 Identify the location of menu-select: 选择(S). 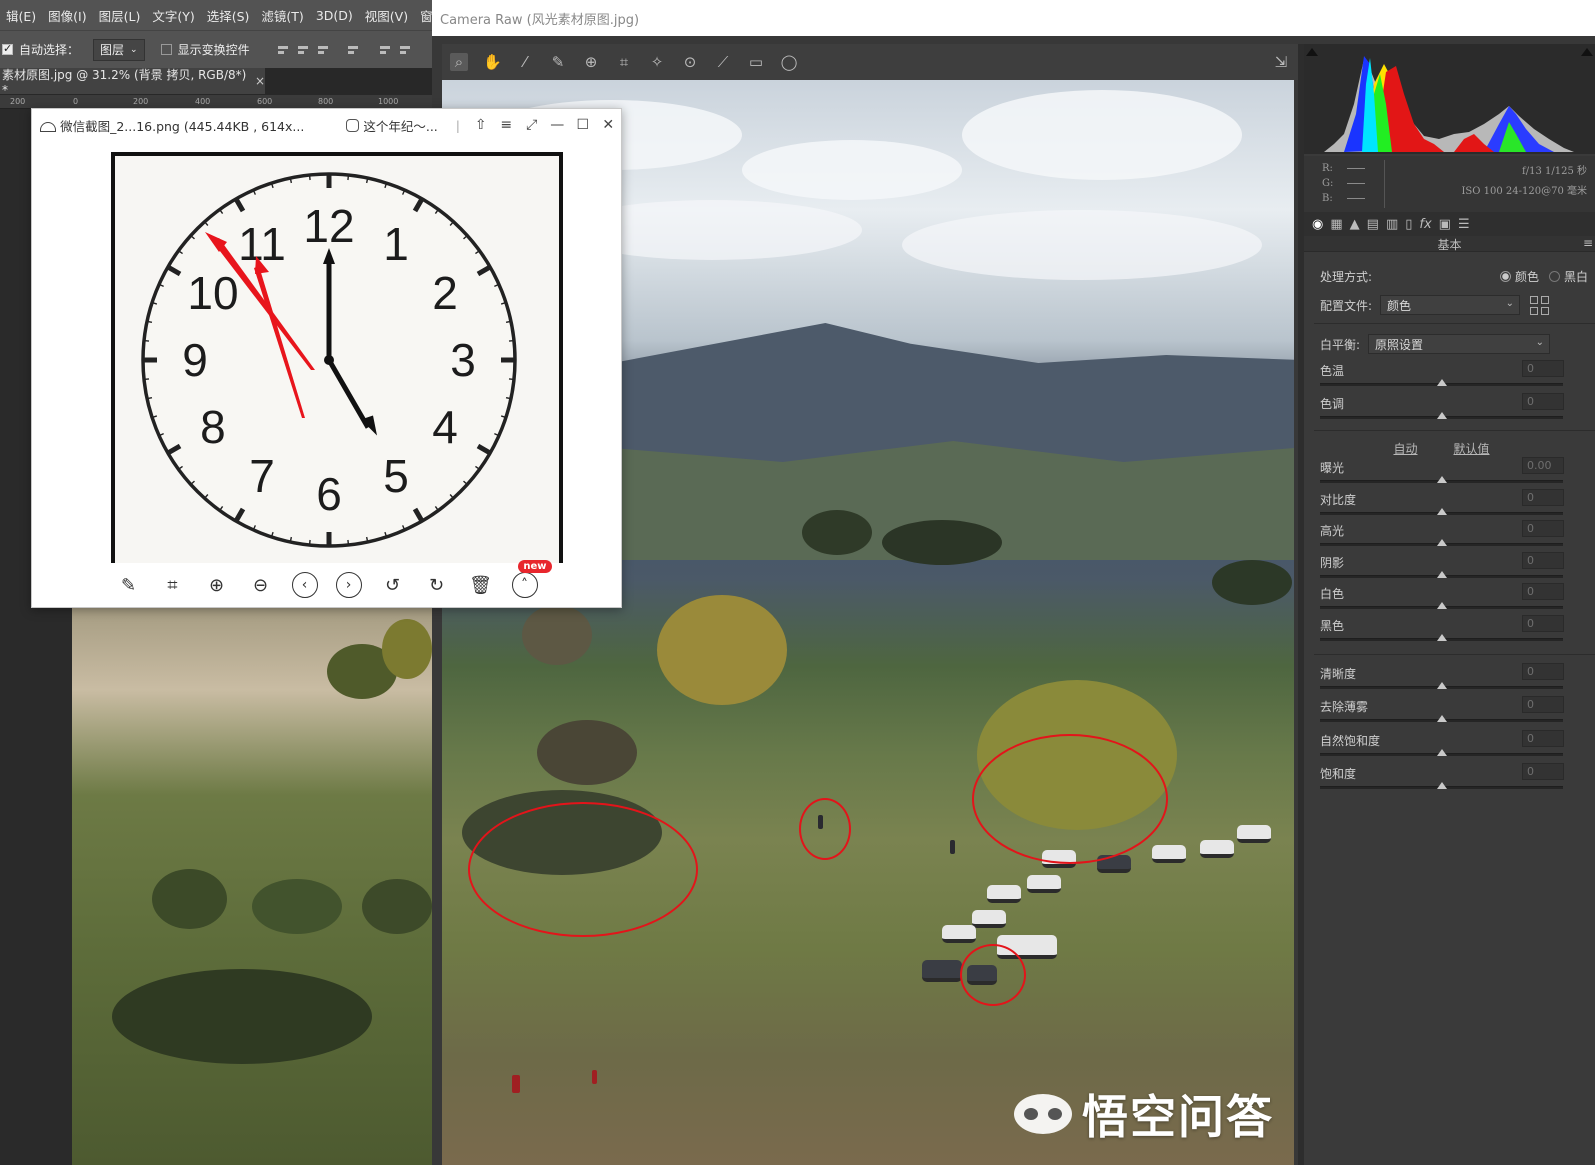
(228, 15).